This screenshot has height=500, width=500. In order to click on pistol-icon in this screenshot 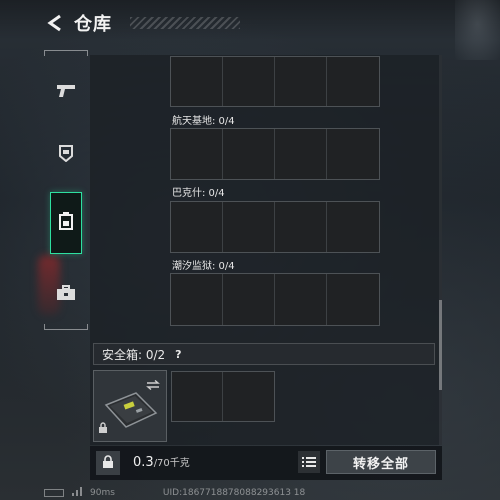, I will do `click(66, 93)`.